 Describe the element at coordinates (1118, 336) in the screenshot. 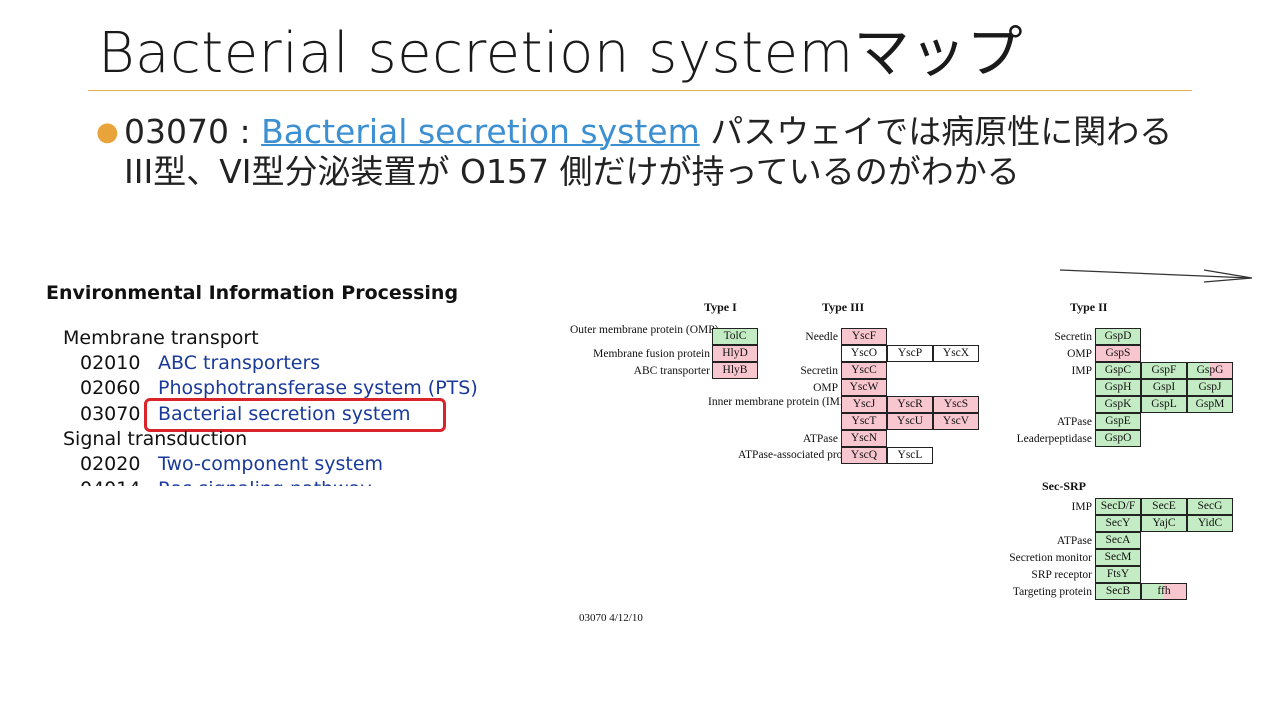

I see `gene-box: GspD` at that location.